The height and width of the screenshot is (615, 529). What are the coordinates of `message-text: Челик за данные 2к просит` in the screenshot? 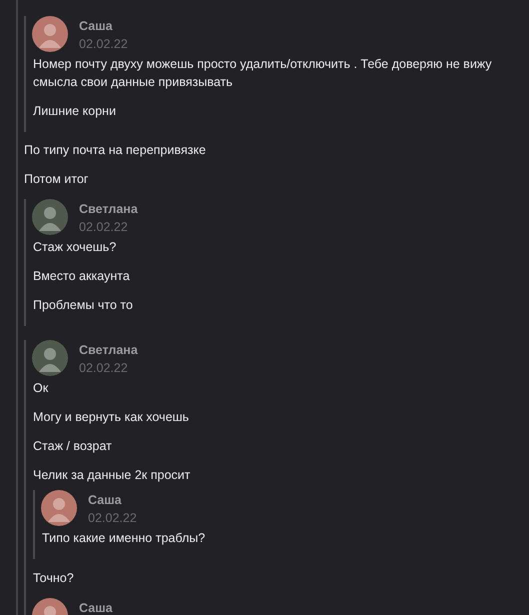 It's located at (112, 475).